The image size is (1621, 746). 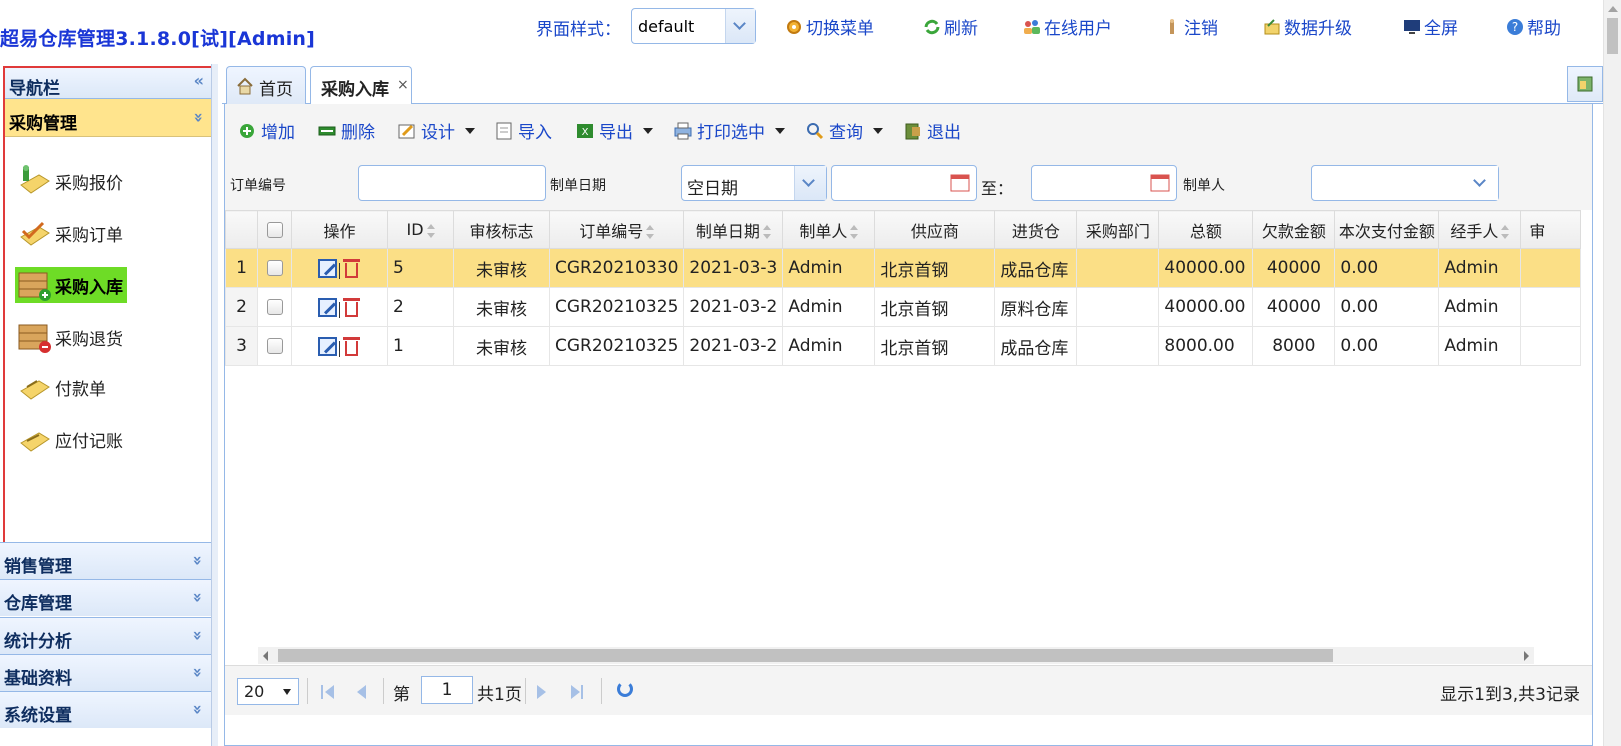 I want to click on cell-department, so click(x=1118, y=346).